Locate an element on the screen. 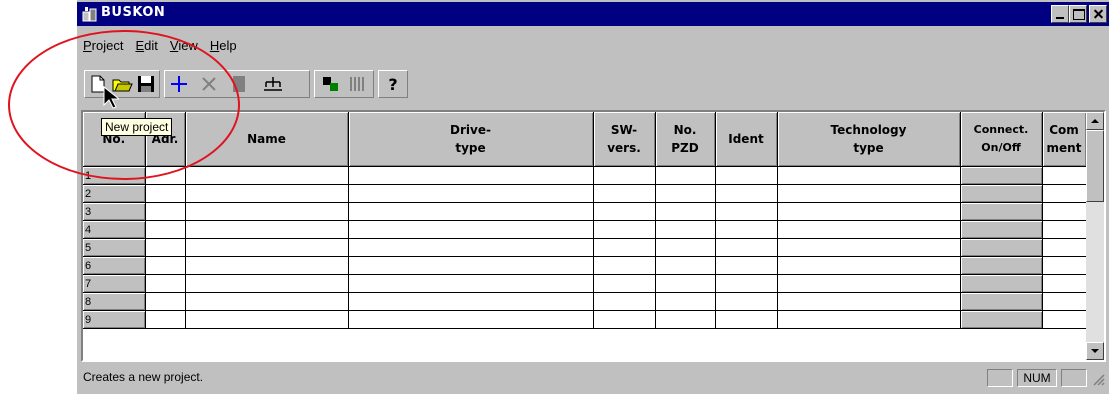 This screenshot has height=394, width=1109. menu-edit: Edit is located at coordinates (146, 47).